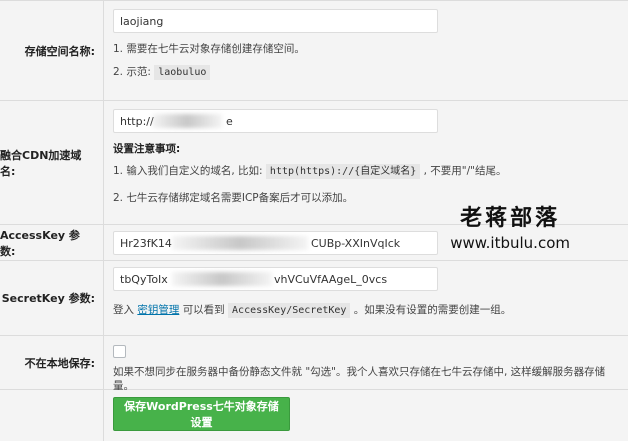 The width and height of the screenshot is (628, 441). Describe the element at coordinates (52, 50) in the screenshot. I see `bucket-label: 存储空间名称:` at that location.